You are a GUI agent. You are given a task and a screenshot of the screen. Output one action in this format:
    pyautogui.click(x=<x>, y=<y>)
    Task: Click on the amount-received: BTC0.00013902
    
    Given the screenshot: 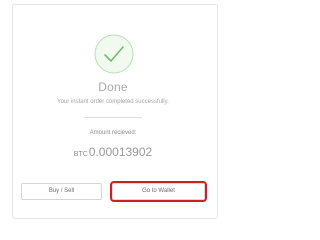 What is the action you would take?
    pyautogui.click(x=113, y=152)
    